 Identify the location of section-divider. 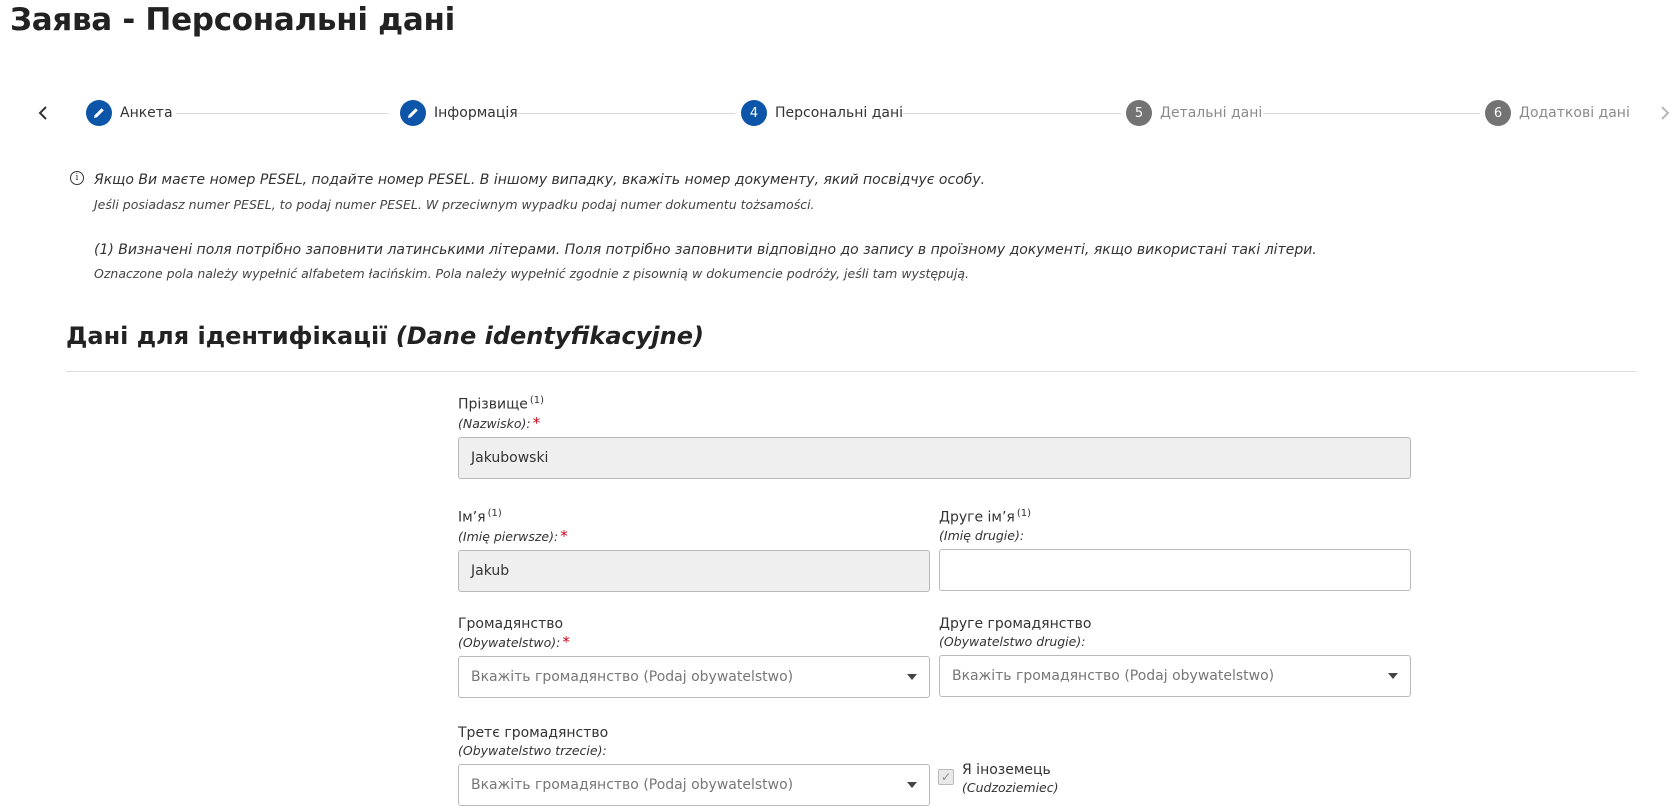
(851, 371).